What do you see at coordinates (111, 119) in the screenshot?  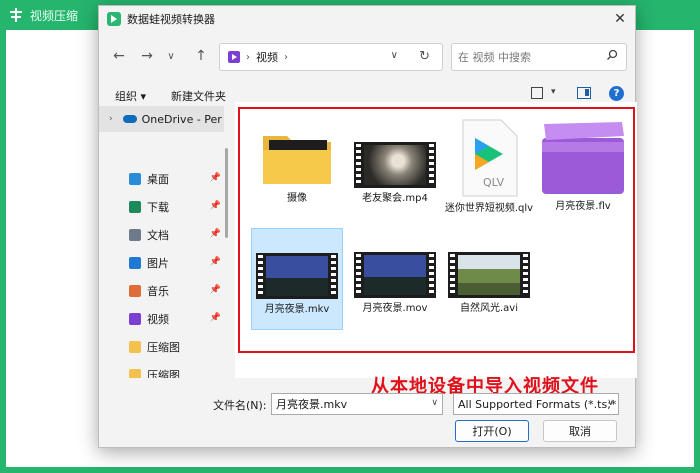 I see `chevron-right-icon: ›` at bounding box center [111, 119].